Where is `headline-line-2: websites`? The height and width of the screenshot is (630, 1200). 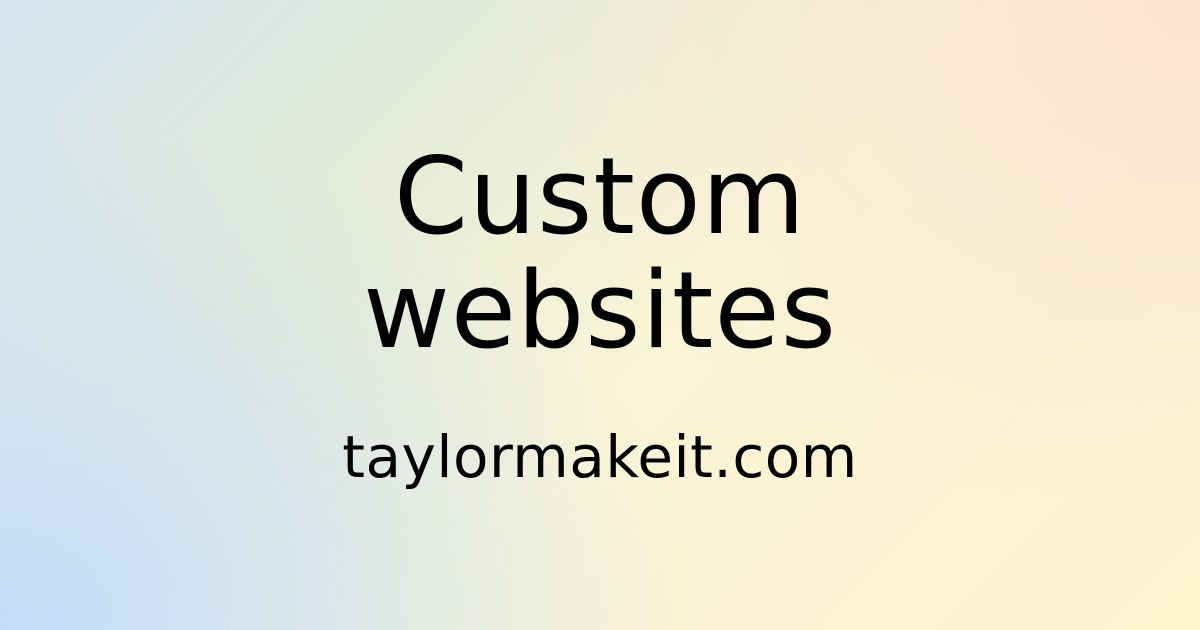 headline-line-2: websites is located at coordinates (600, 310).